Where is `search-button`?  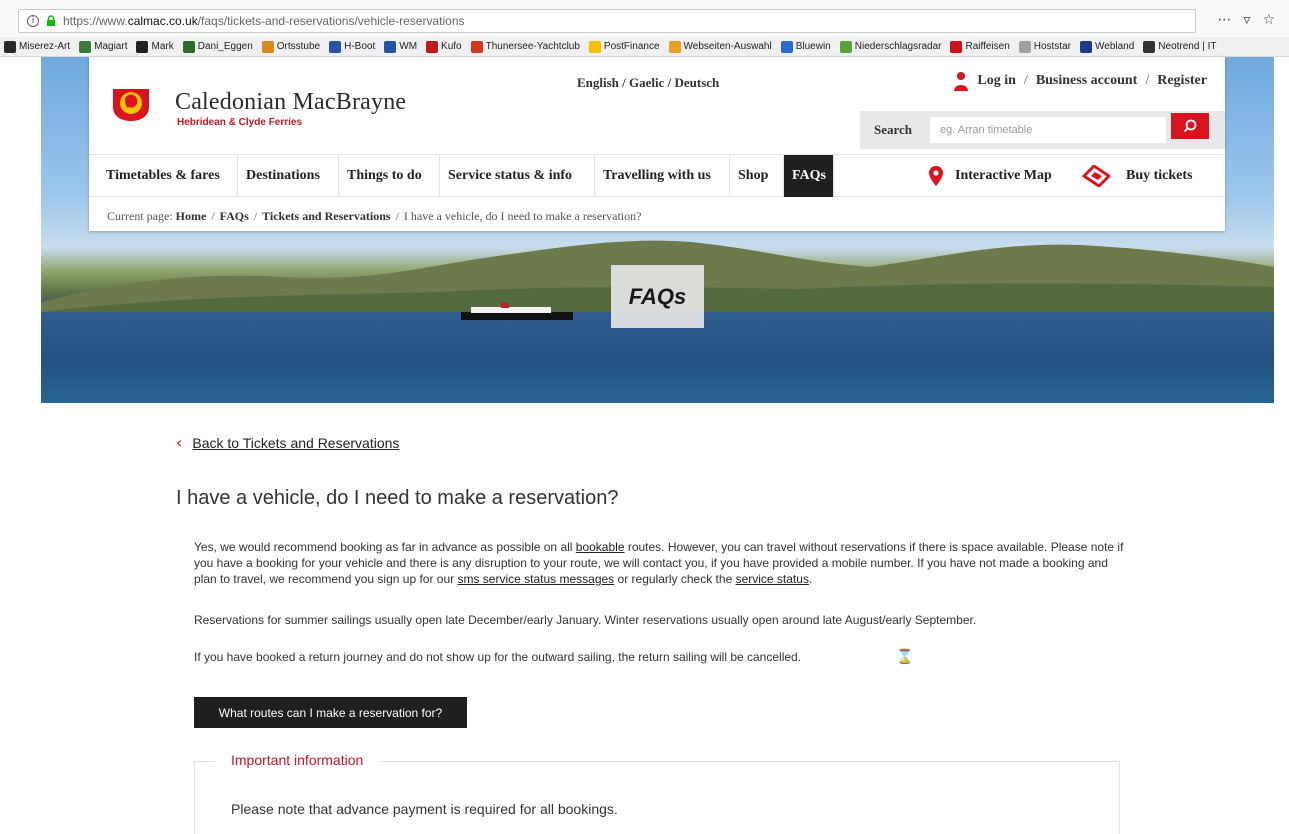
search-button is located at coordinates (1190, 126).